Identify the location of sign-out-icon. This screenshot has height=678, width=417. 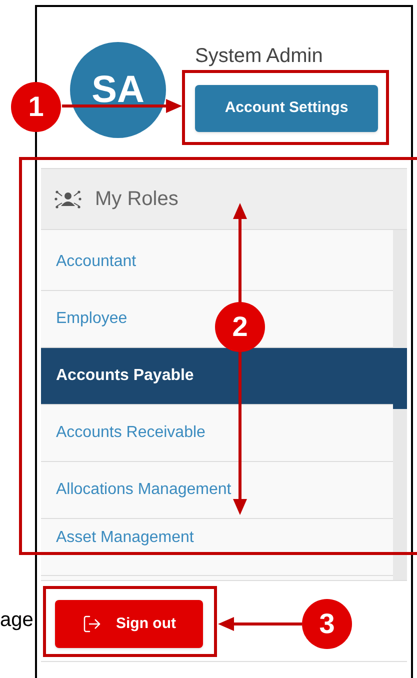
(92, 624).